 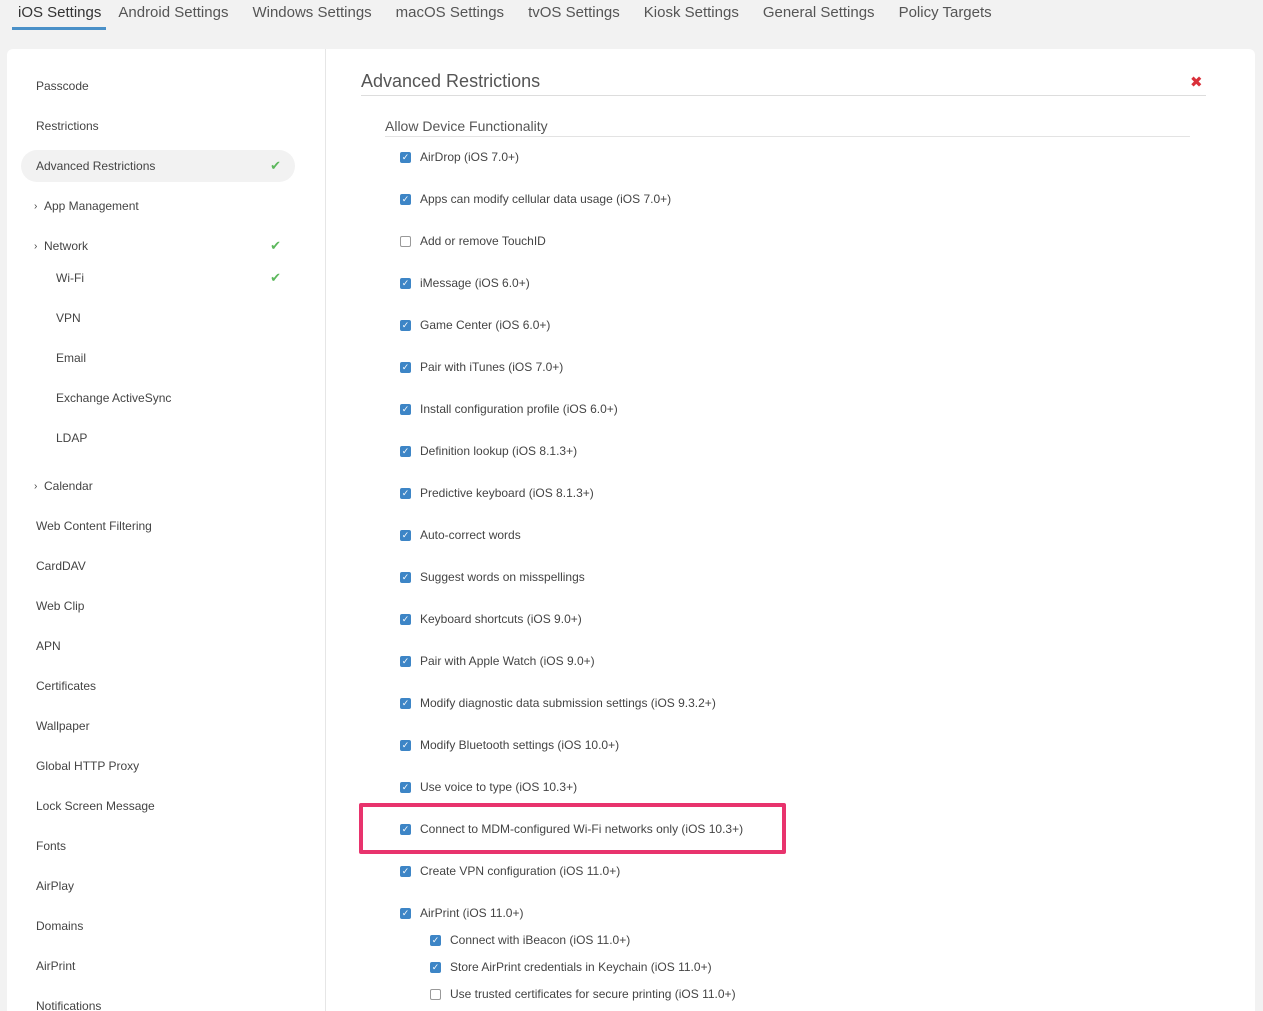 I want to click on sidebar-item-label: Domains, so click(x=60, y=926).